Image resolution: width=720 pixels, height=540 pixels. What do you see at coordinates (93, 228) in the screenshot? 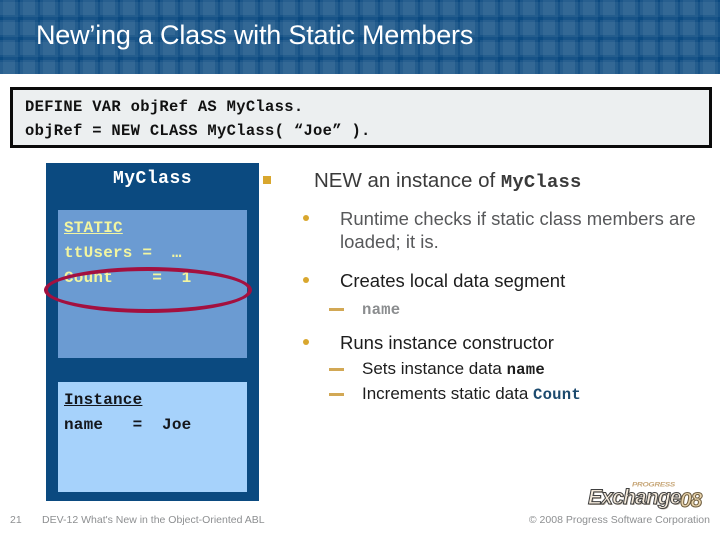
I see `static-heading: STATIC` at bounding box center [93, 228].